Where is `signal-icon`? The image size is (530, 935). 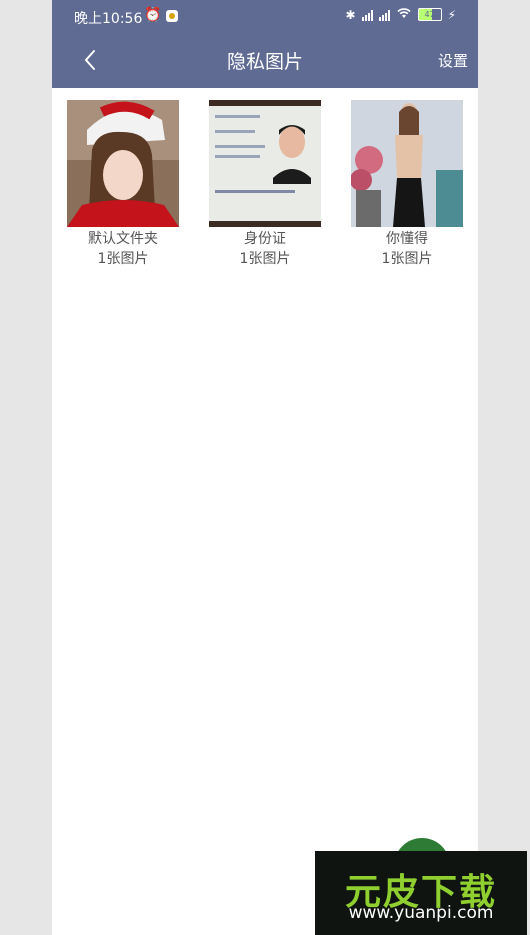 signal-icon is located at coordinates (367, 15).